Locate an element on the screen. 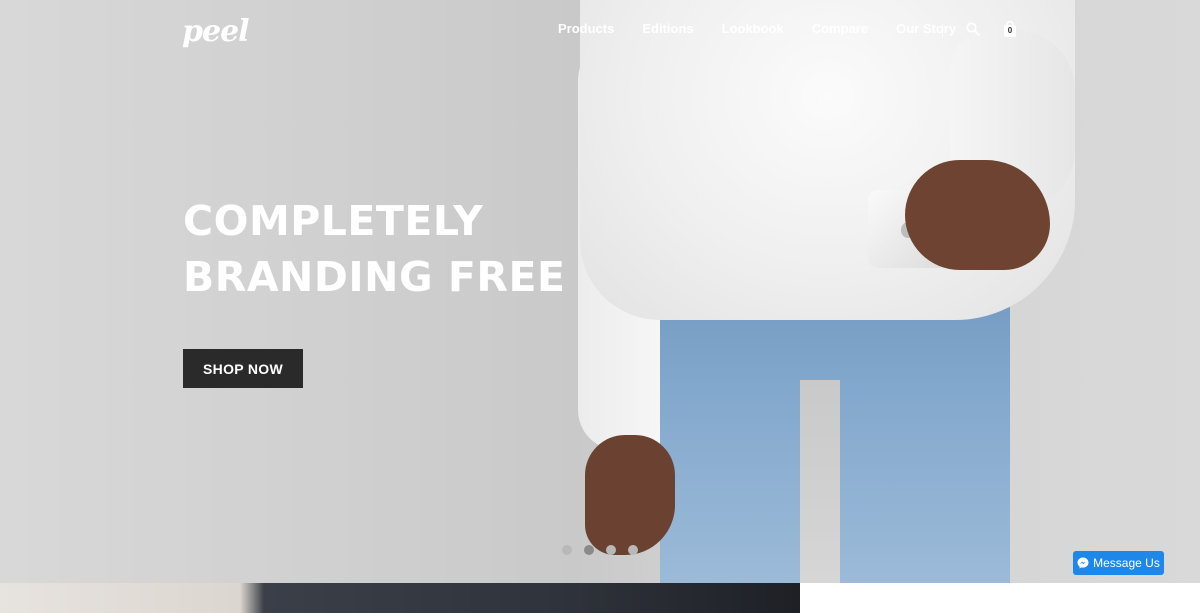  hero-headline-line1: COMPLETELY is located at coordinates (333, 221).